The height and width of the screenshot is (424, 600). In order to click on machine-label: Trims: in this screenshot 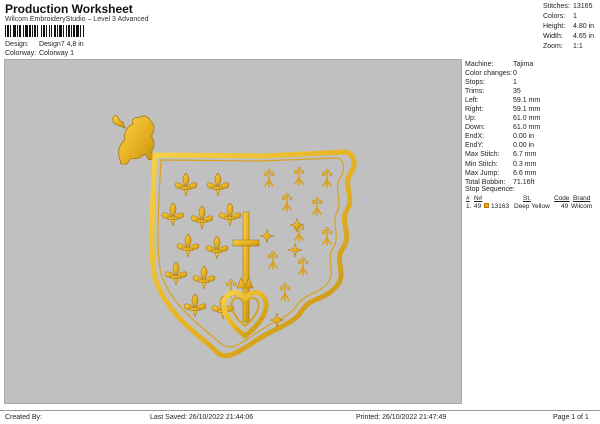, I will do `click(475, 92)`.